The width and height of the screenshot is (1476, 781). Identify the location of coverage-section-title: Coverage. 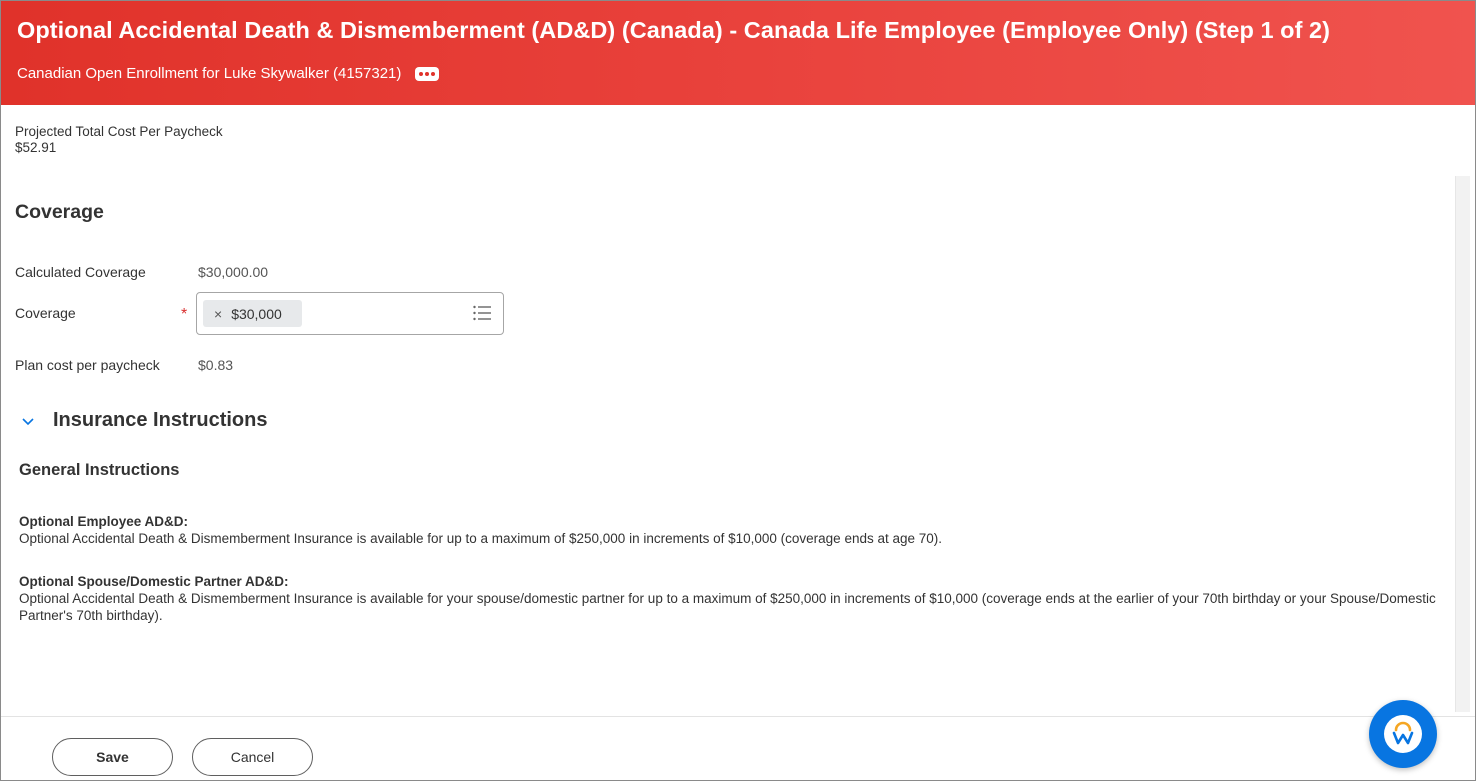
(59, 212).